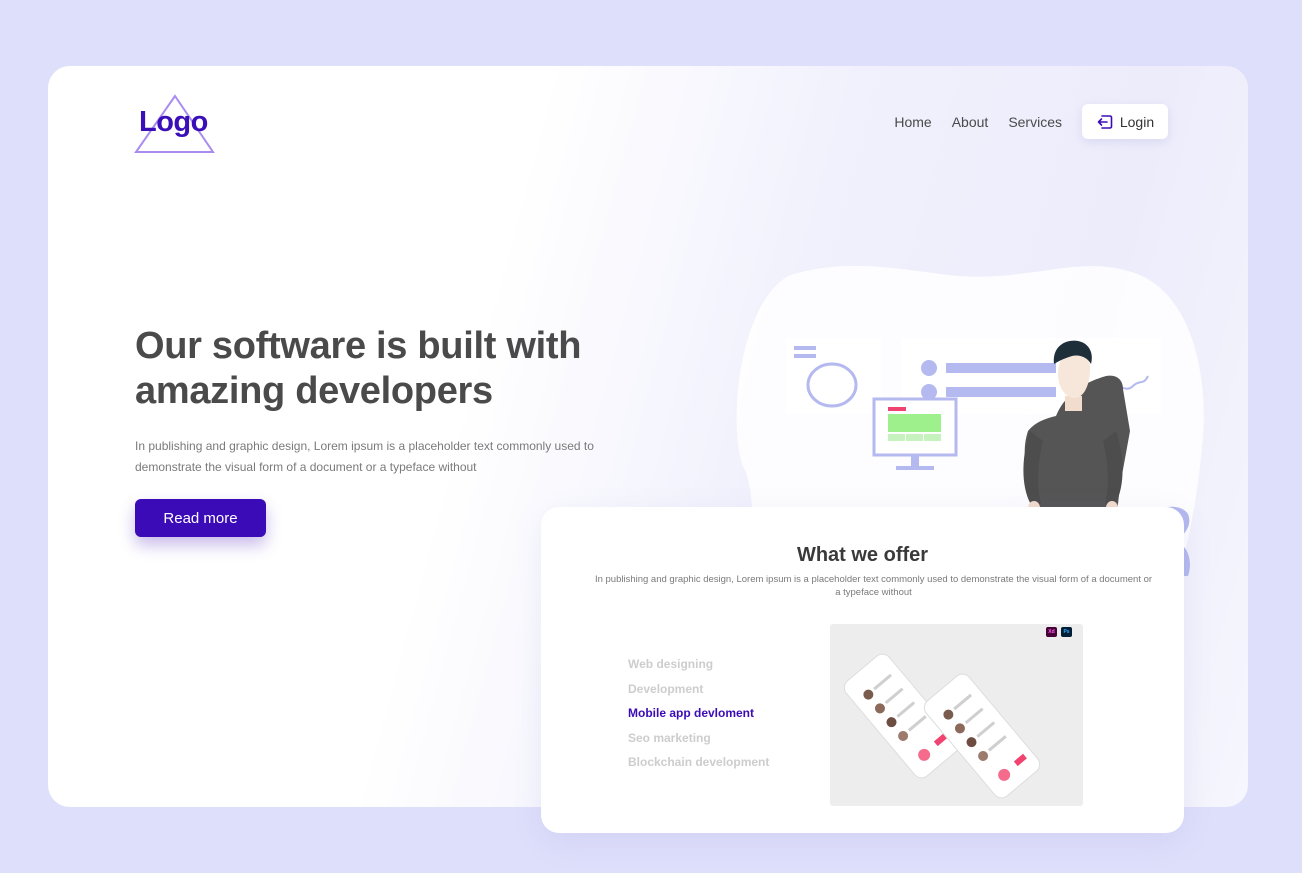 This screenshot has width=1302, height=873. I want to click on logo-text: Logo, so click(173, 122).